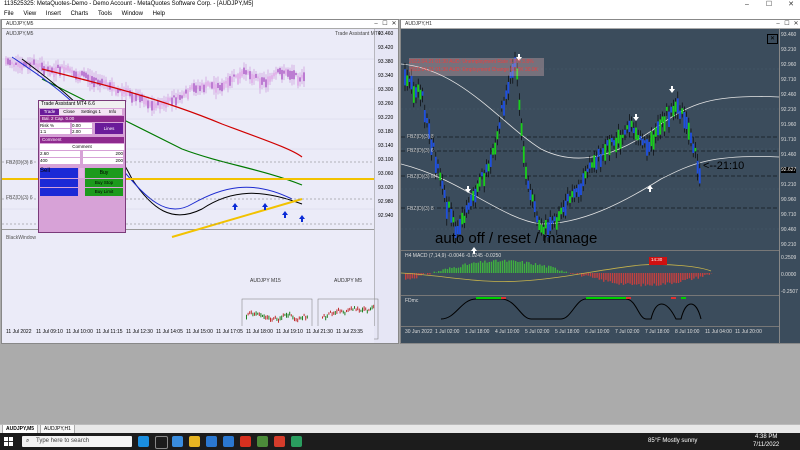 Image resolution: width=800 pixels, height=450 pixels. What do you see at coordinates (132, 14) in the screenshot?
I see `menu-window: Window` at bounding box center [132, 14].